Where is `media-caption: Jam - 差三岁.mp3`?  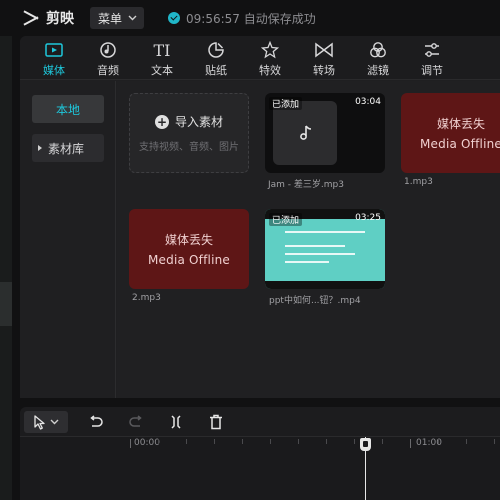
media-caption: Jam - 差三岁.mp3 is located at coordinates (306, 185).